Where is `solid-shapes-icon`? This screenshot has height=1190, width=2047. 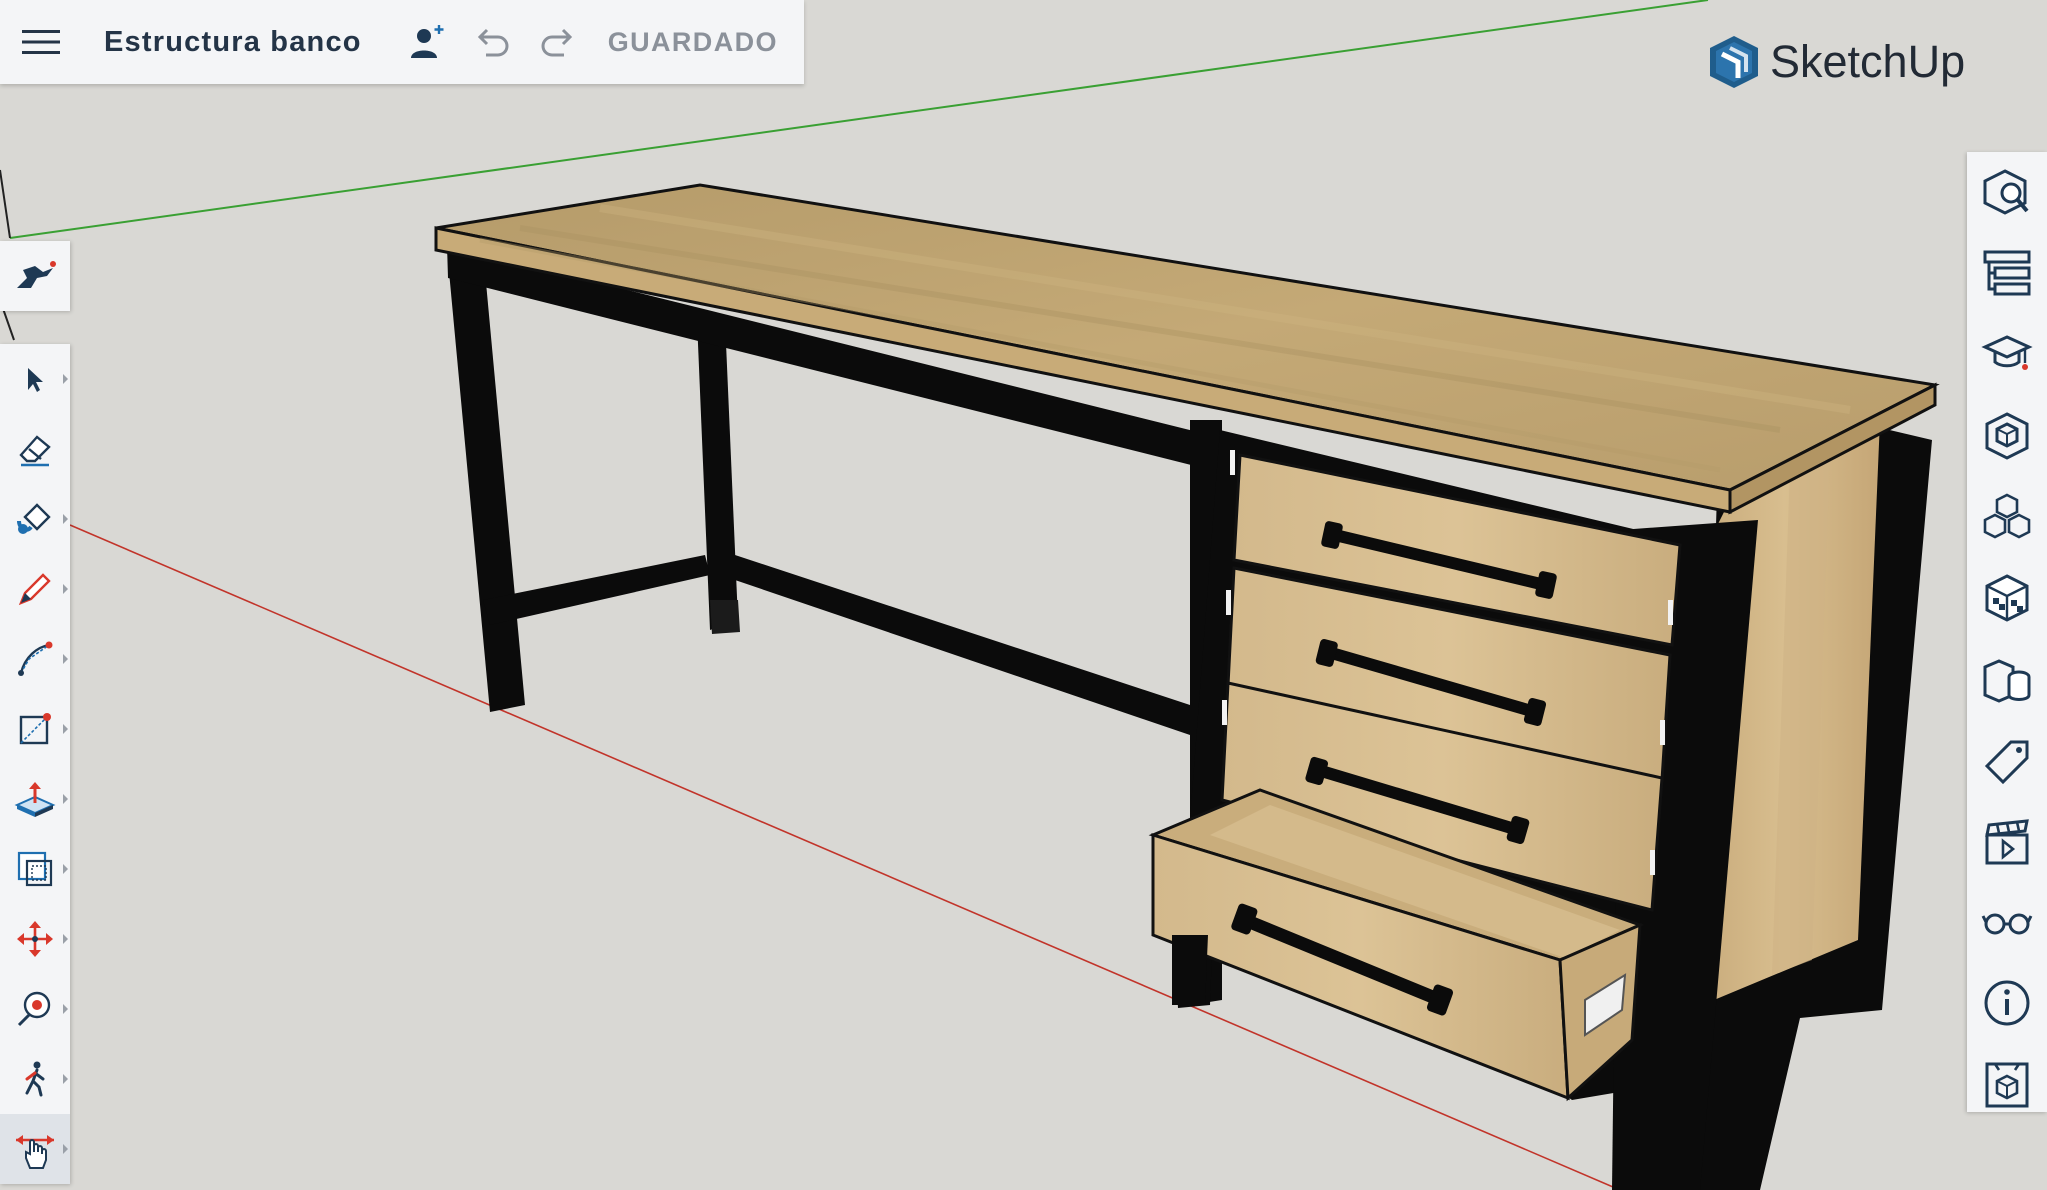 solid-shapes-icon is located at coordinates (2007, 680).